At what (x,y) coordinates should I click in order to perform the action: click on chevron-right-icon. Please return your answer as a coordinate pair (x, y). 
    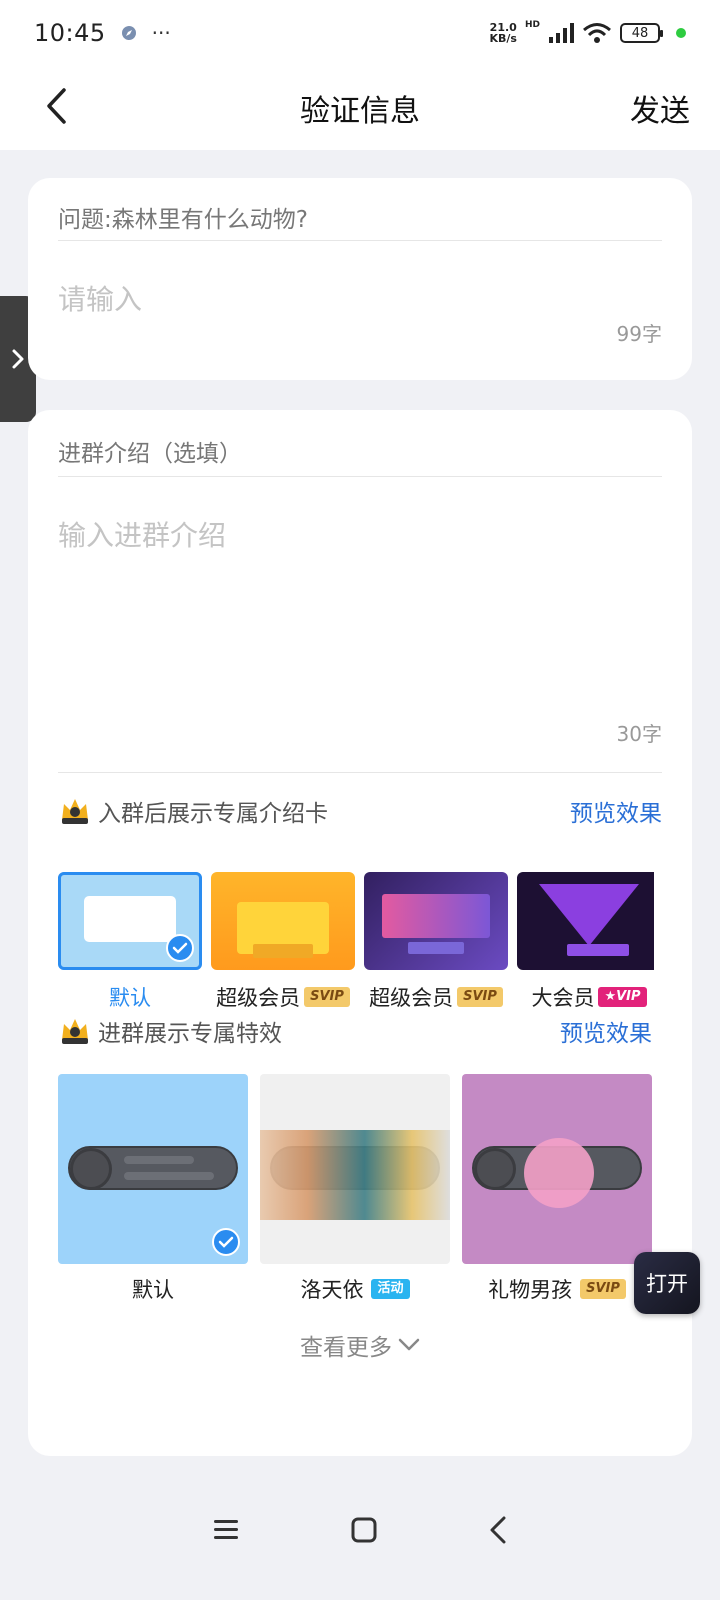
    Looking at the image, I should click on (18, 359).